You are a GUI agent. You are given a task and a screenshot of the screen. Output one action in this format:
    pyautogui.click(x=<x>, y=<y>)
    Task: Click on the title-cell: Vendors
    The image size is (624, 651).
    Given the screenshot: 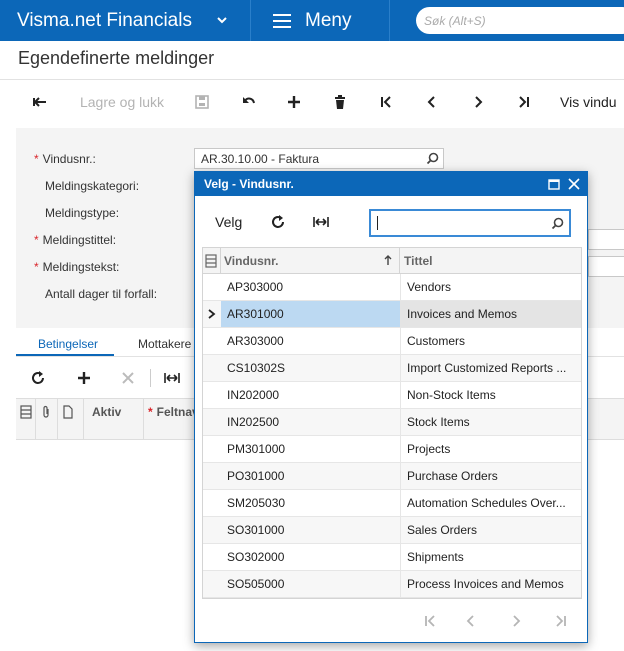 What is the action you would take?
    pyautogui.click(x=490, y=287)
    